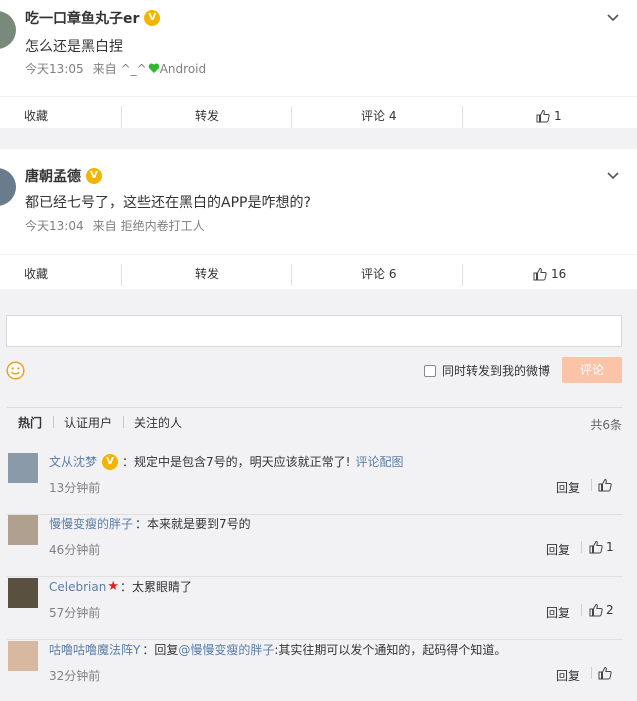 The width and height of the screenshot is (637, 701). What do you see at coordinates (559, 273) in the screenshot?
I see `like-count: 16` at bounding box center [559, 273].